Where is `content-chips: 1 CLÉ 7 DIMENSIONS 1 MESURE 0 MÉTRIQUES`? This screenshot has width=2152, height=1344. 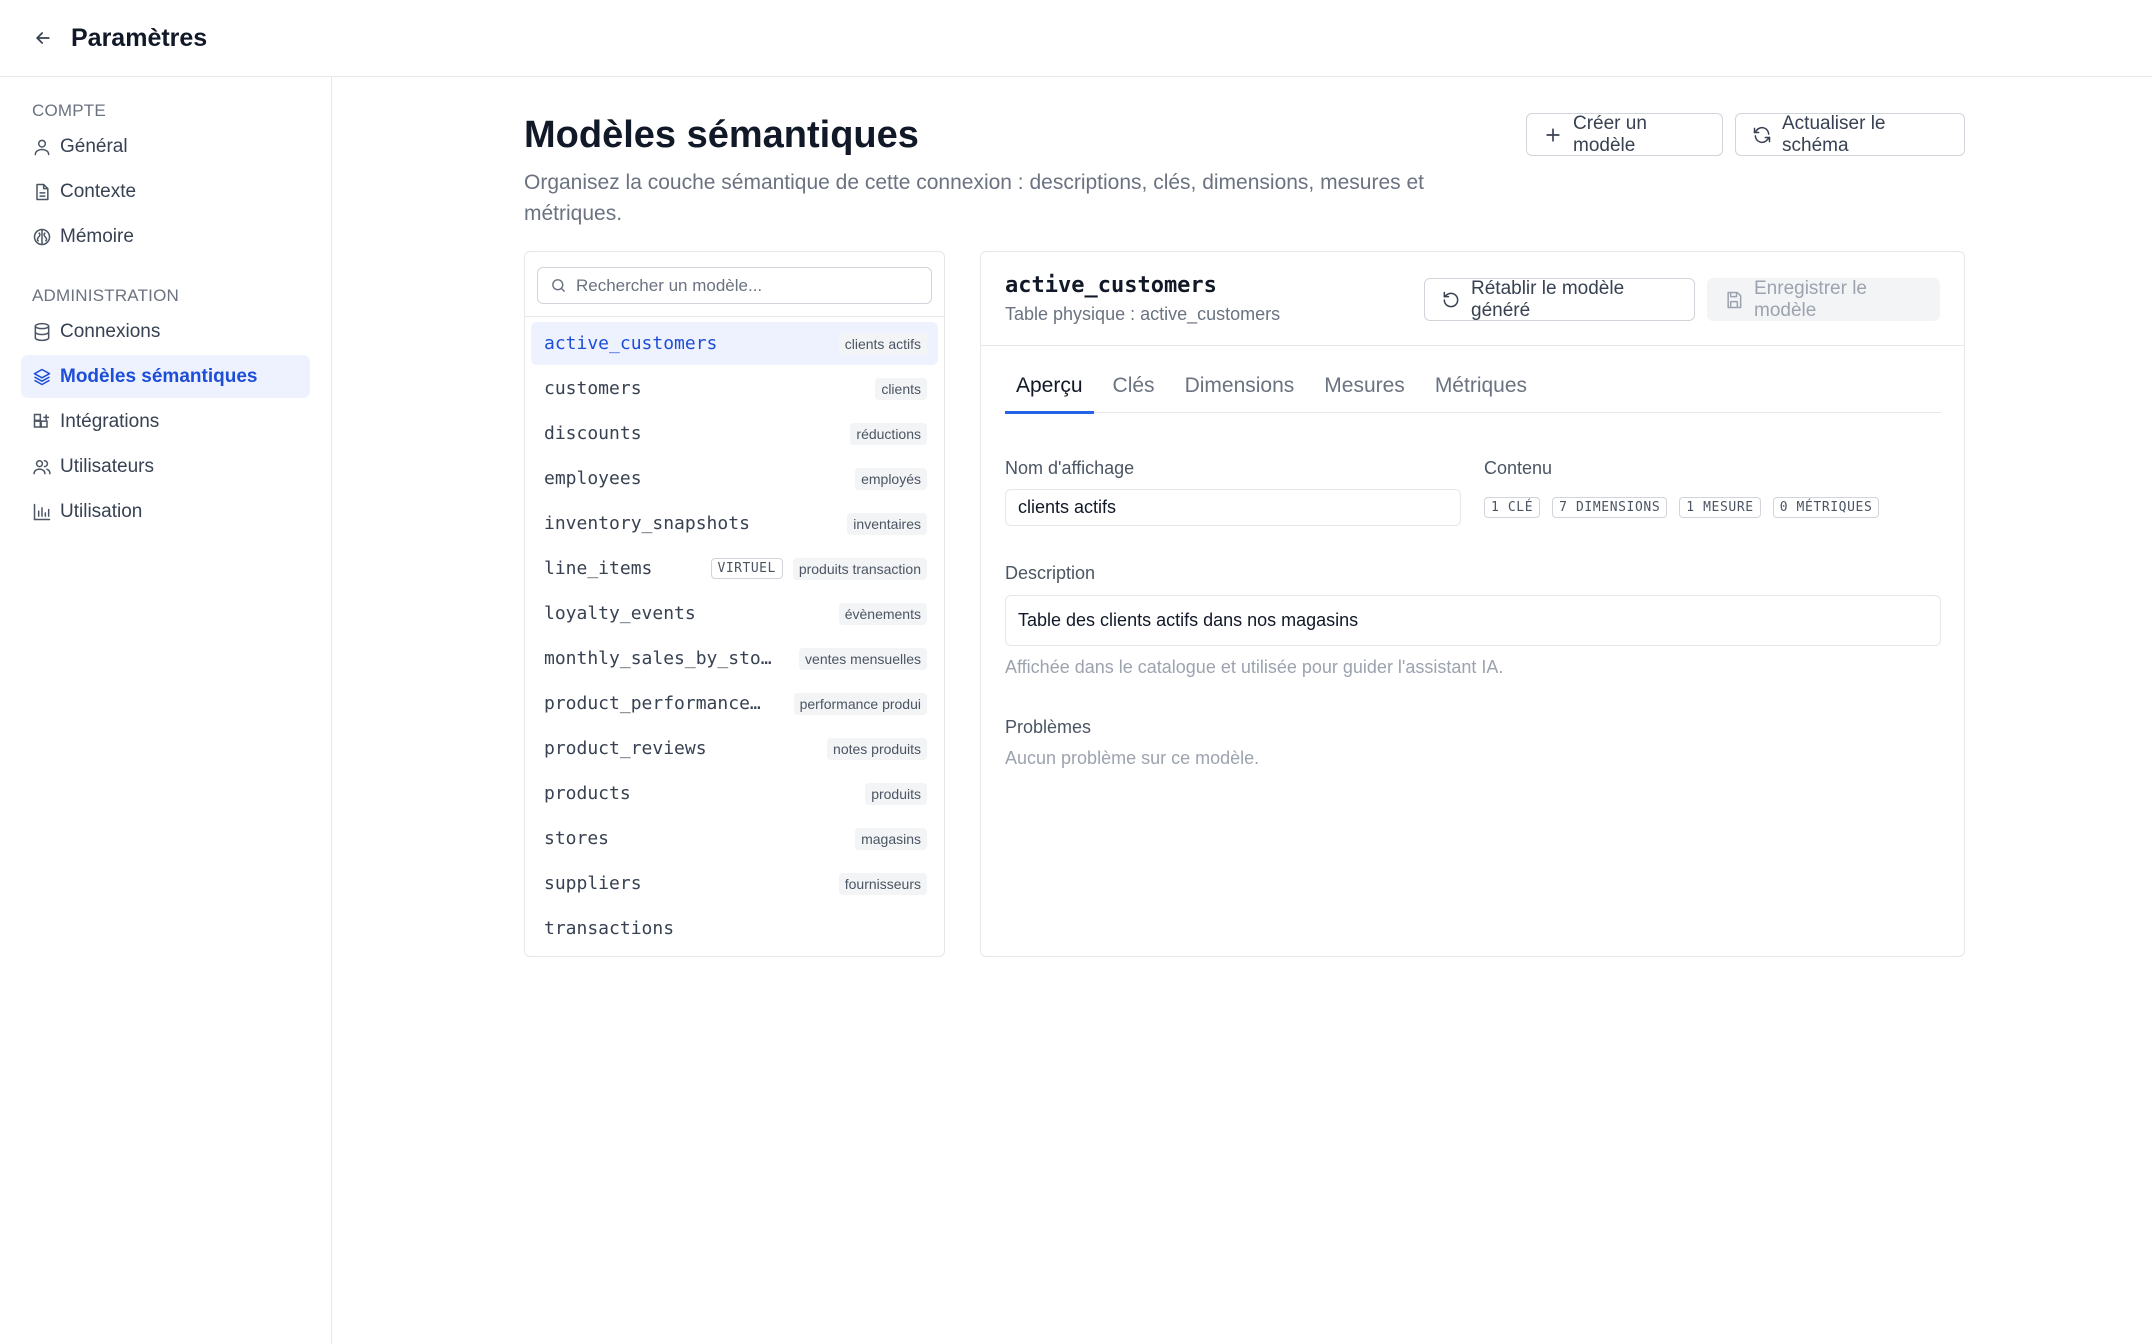
content-chips: 1 CLÉ 7 DIMENSIONS 1 MESURE 0 MÉTRIQUES is located at coordinates (1687, 507).